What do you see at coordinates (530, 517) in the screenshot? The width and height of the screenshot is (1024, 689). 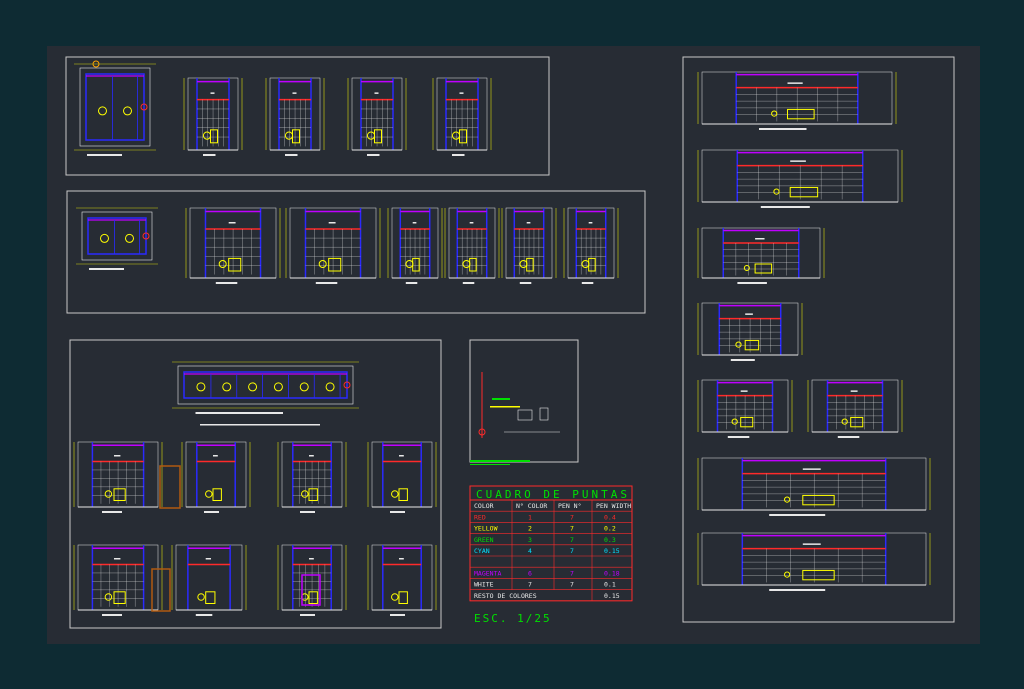 I see `legend-color-number: 1` at bounding box center [530, 517].